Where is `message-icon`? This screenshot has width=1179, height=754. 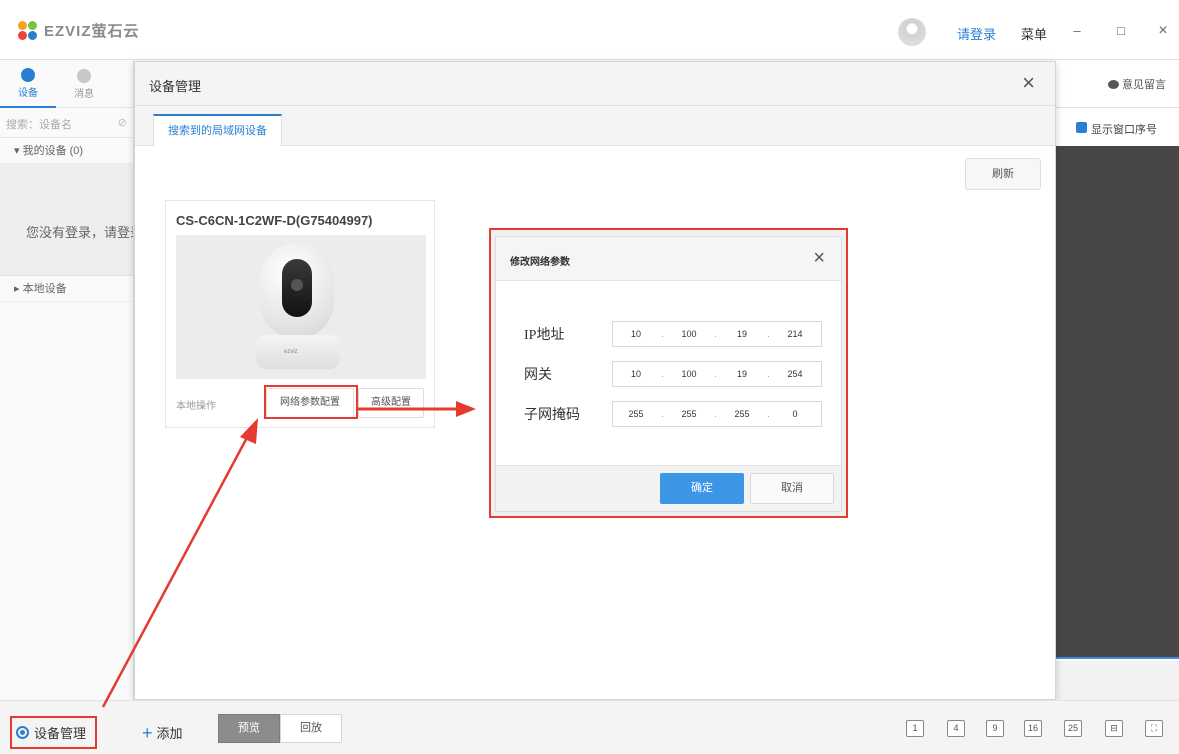
message-icon is located at coordinates (84, 75).